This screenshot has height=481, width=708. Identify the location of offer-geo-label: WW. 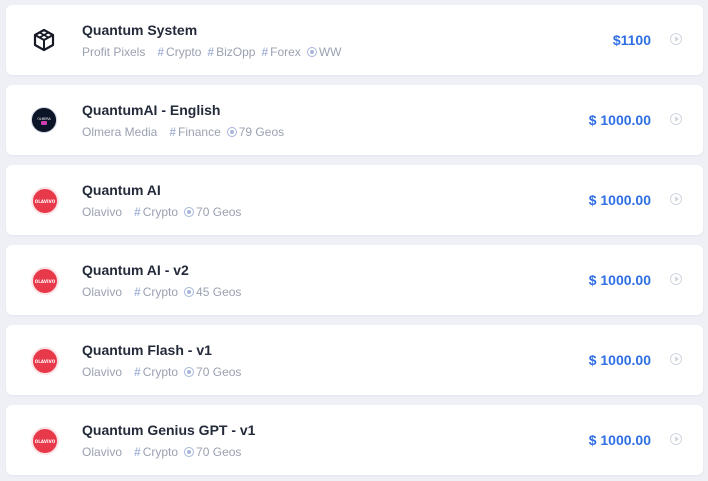
(330, 52).